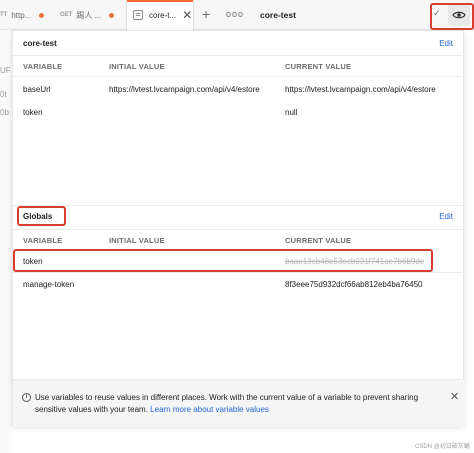 This screenshot has width=474, height=453. Describe the element at coordinates (209, 409) in the screenshot. I see `learn-more-link: Learn more about variable values` at that location.